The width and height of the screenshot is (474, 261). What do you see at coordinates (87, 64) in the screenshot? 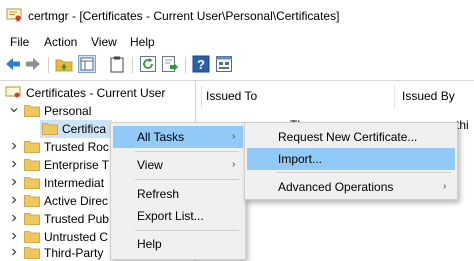
I see `show-hide-tree-icon` at bounding box center [87, 64].